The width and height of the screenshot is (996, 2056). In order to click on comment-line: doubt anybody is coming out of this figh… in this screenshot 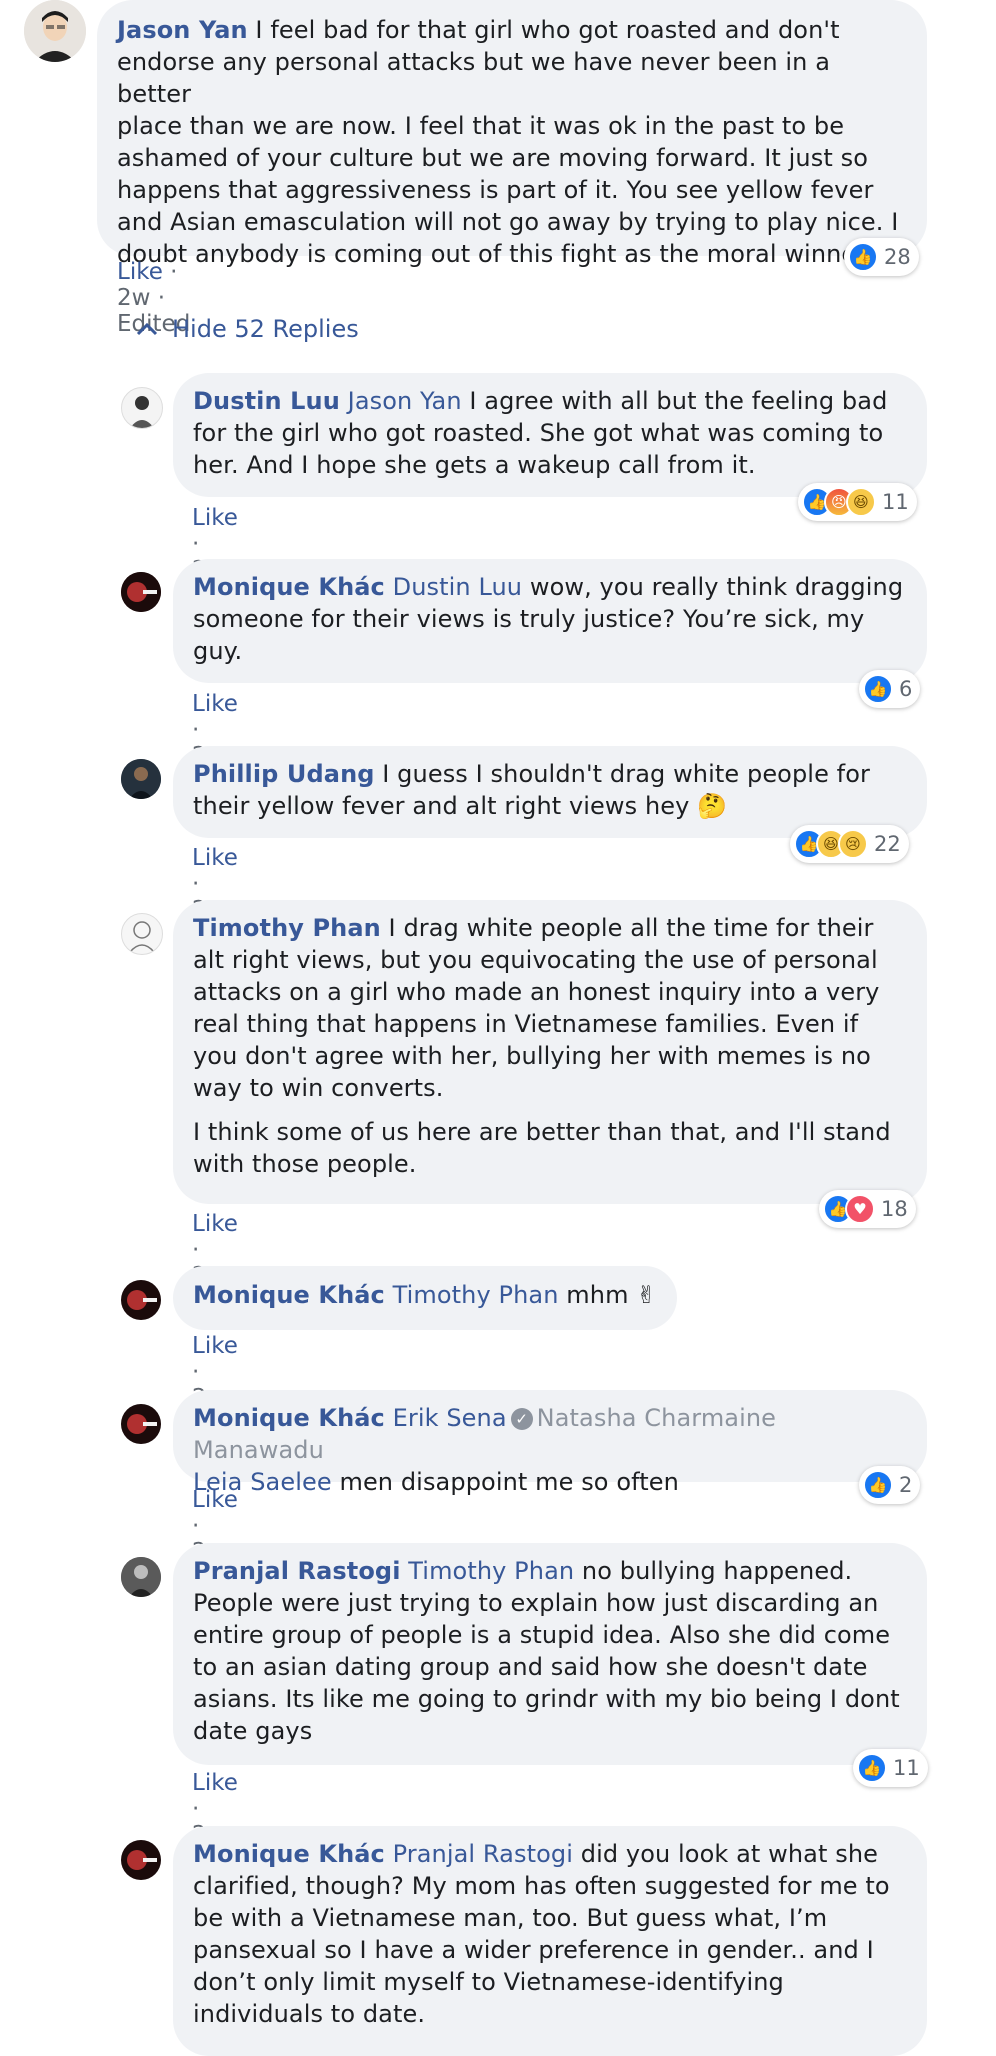, I will do `click(492, 254)`.